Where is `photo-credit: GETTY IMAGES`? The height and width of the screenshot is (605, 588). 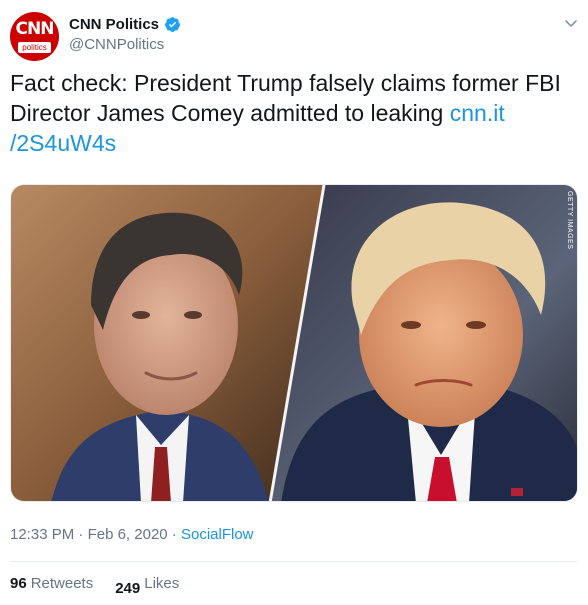
photo-credit: GETTY IMAGES is located at coordinates (569, 220).